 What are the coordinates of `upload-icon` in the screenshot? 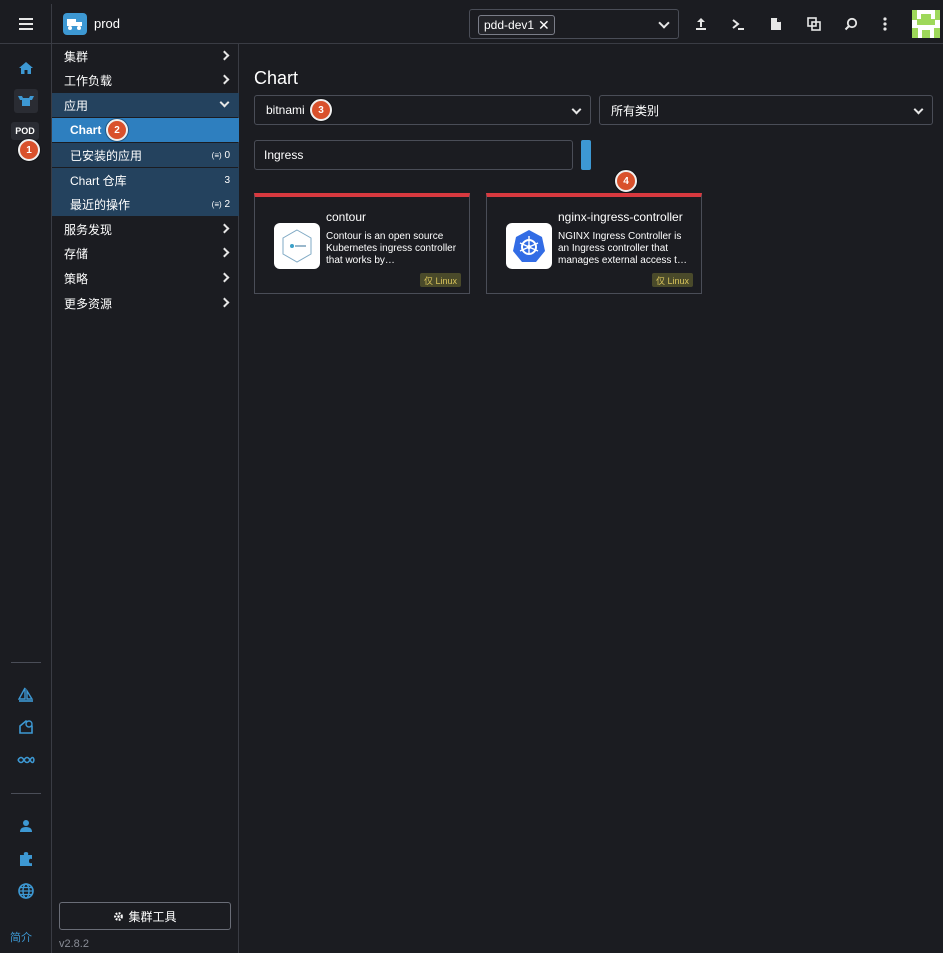 It's located at (701, 24).